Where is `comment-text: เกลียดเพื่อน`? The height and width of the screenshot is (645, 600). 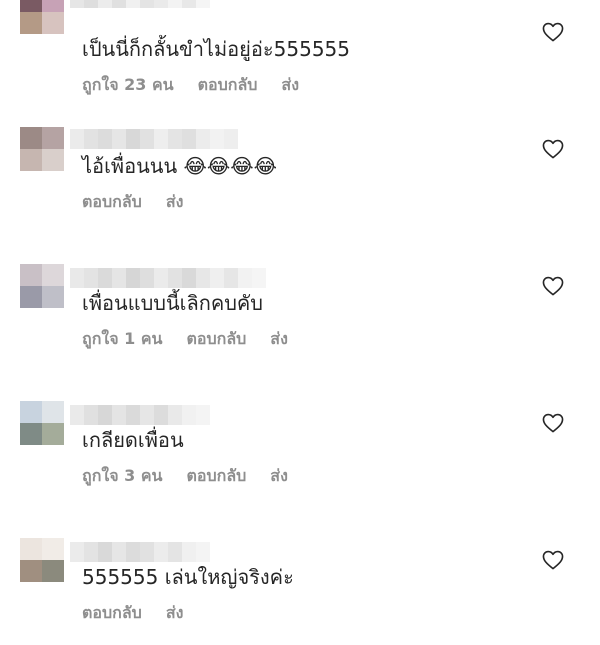 comment-text: เกลียดเพื่อน is located at coordinates (133, 440).